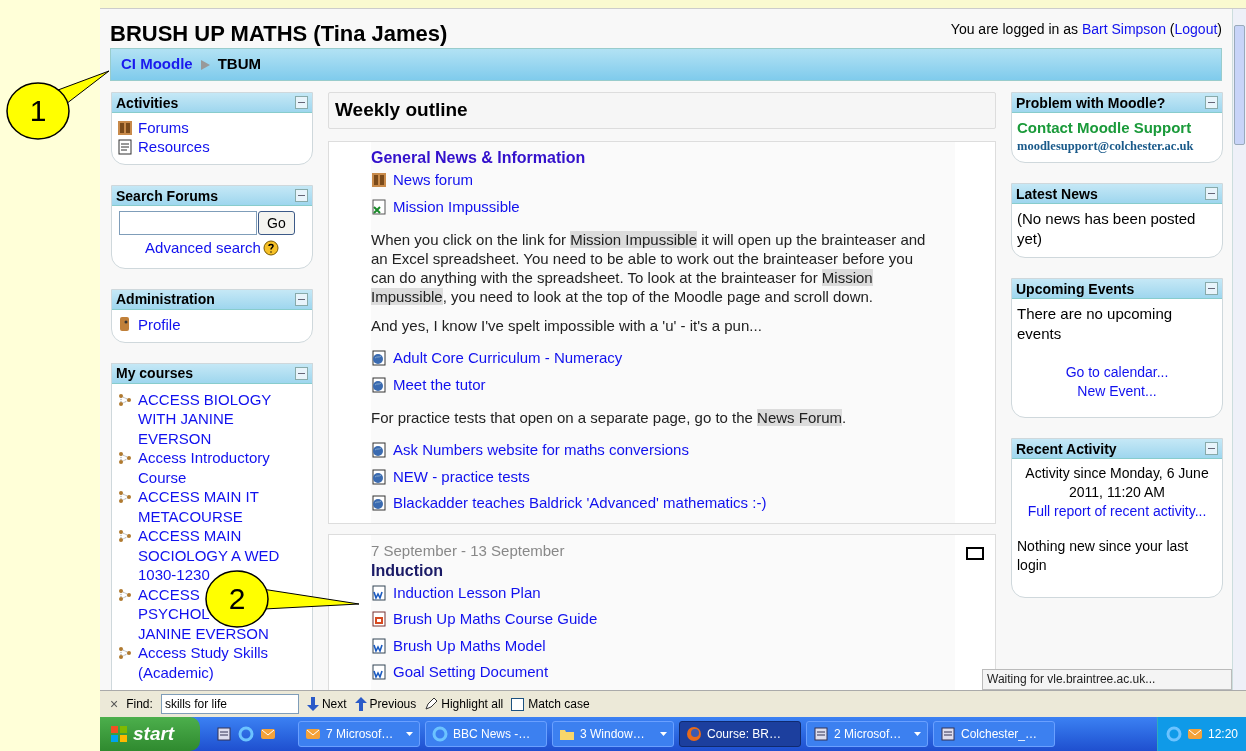  What do you see at coordinates (1196, 29) in the screenshot?
I see `logout-link: Logout` at bounding box center [1196, 29].